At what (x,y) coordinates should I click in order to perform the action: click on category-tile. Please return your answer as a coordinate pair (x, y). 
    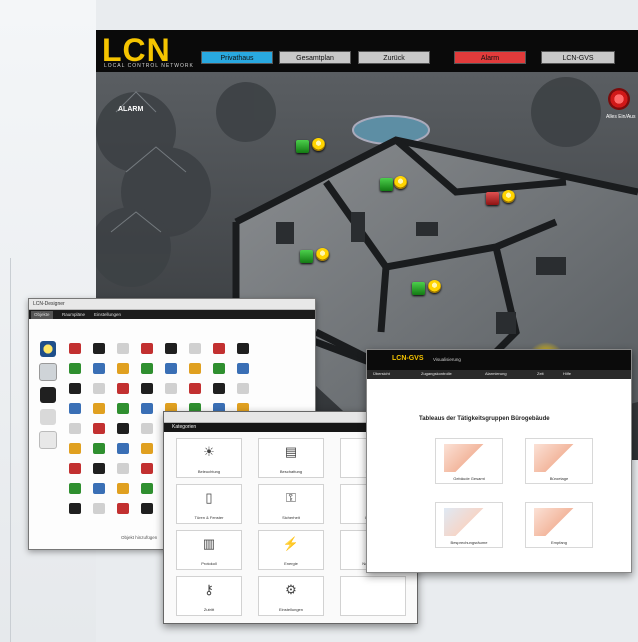
    Looking at the image, I should click on (373, 596).